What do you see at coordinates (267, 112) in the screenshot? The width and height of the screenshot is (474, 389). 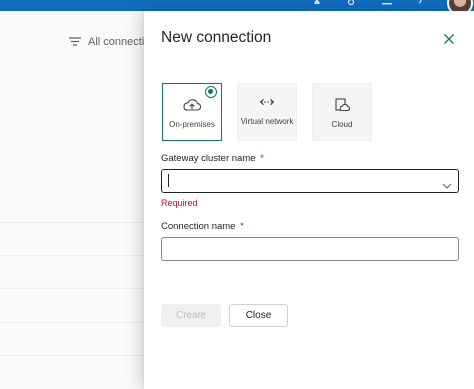 I see `connection-type-virtual-network: Virtual network` at bounding box center [267, 112].